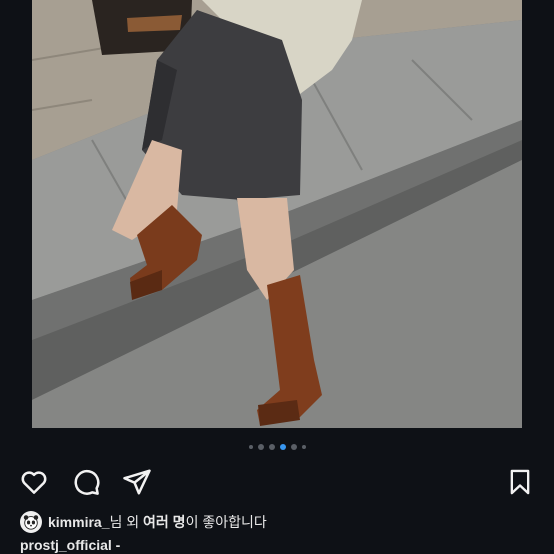  I want to click on liker-username: kimmira_, so click(78, 522).